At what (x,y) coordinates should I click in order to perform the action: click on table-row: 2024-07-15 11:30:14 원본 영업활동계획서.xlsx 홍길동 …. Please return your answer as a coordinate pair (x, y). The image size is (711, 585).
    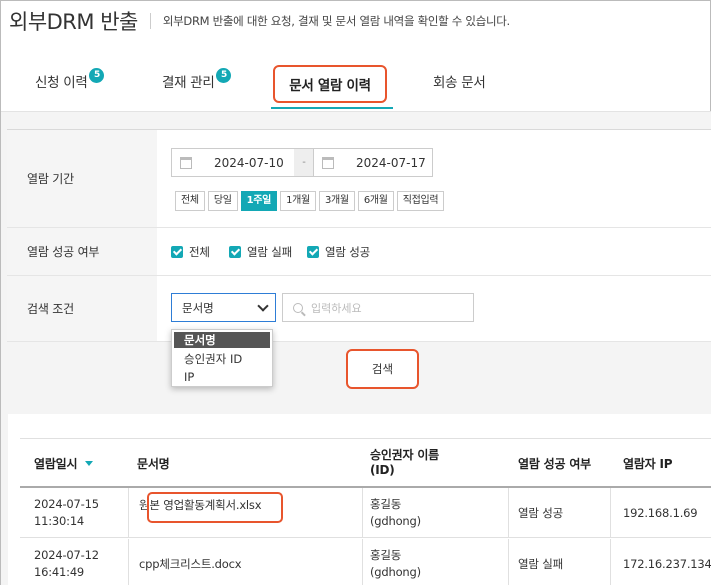
    Looking at the image, I should click on (365, 513).